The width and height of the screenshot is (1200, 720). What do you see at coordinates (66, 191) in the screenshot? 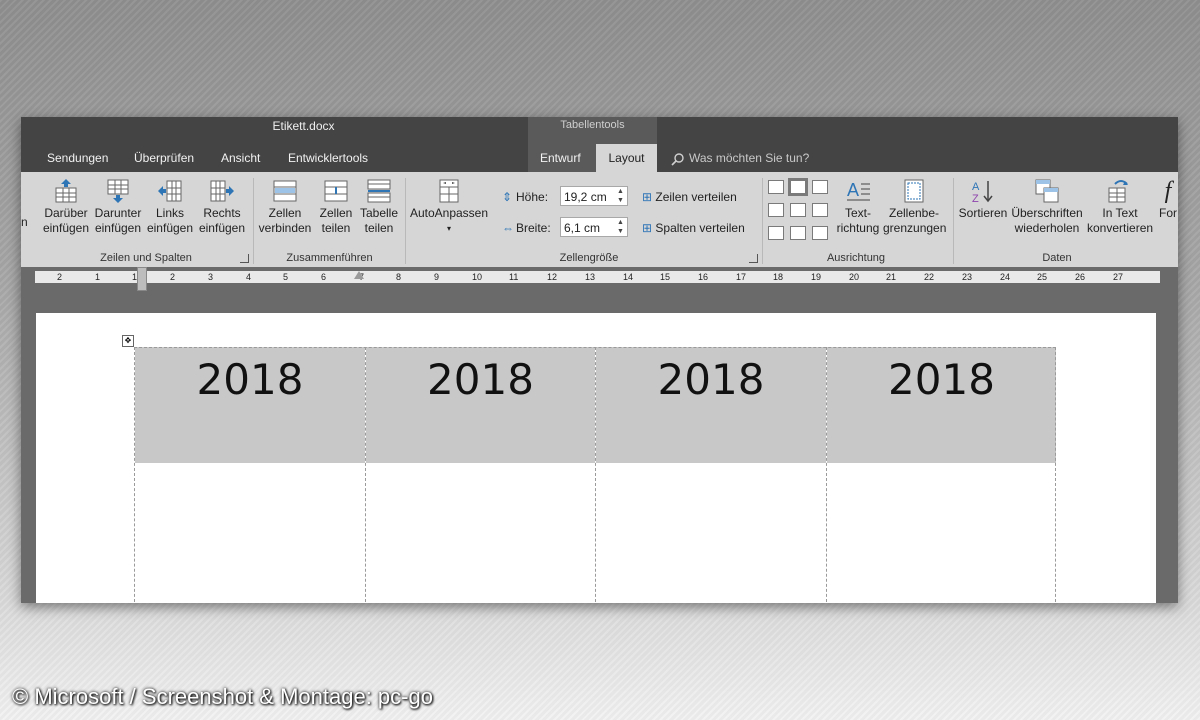
I see `insert-above-icon` at bounding box center [66, 191].